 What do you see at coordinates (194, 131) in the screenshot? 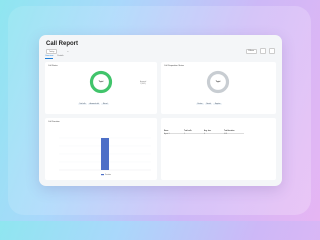
I see `column-header: Total calls` at bounding box center [194, 131].